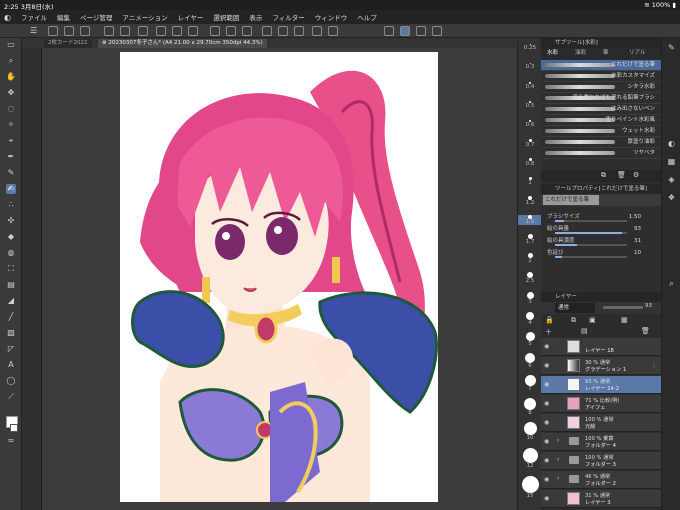  I want to click on rotate-right-icon, so click(247, 31).